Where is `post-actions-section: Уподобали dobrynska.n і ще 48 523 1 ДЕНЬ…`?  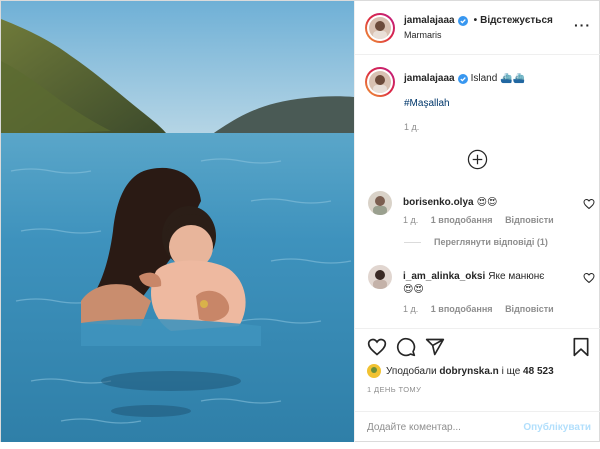 post-actions-section: Уподобали dobrynska.n і ще 48 523 1 ДЕНЬ… is located at coordinates (477, 385).